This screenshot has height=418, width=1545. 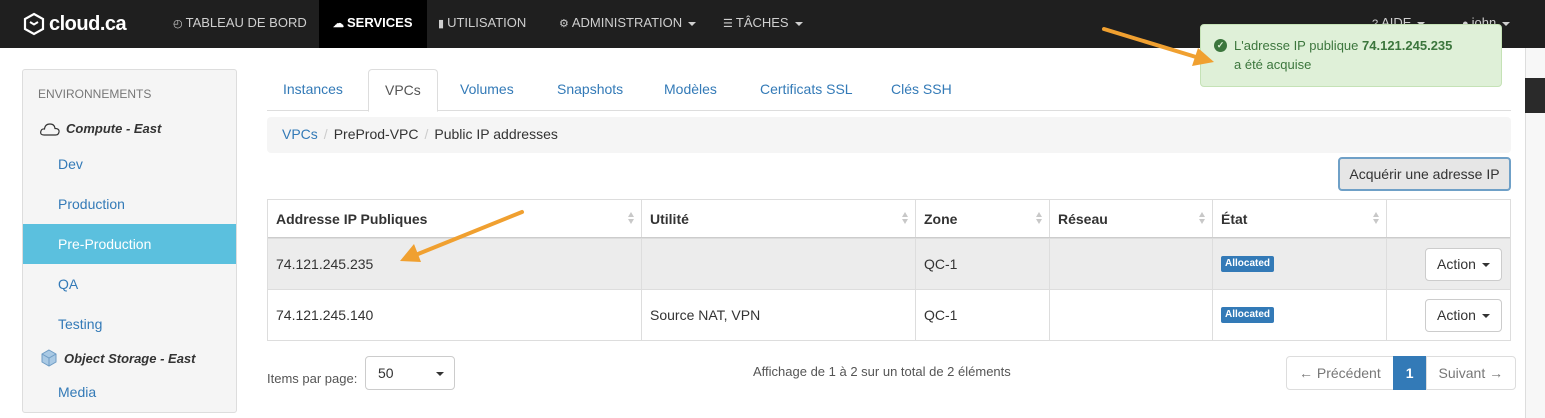 What do you see at coordinates (178, 23) in the screenshot?
I see `dashboard-icon: ◴` at bounding box center [178, 23].